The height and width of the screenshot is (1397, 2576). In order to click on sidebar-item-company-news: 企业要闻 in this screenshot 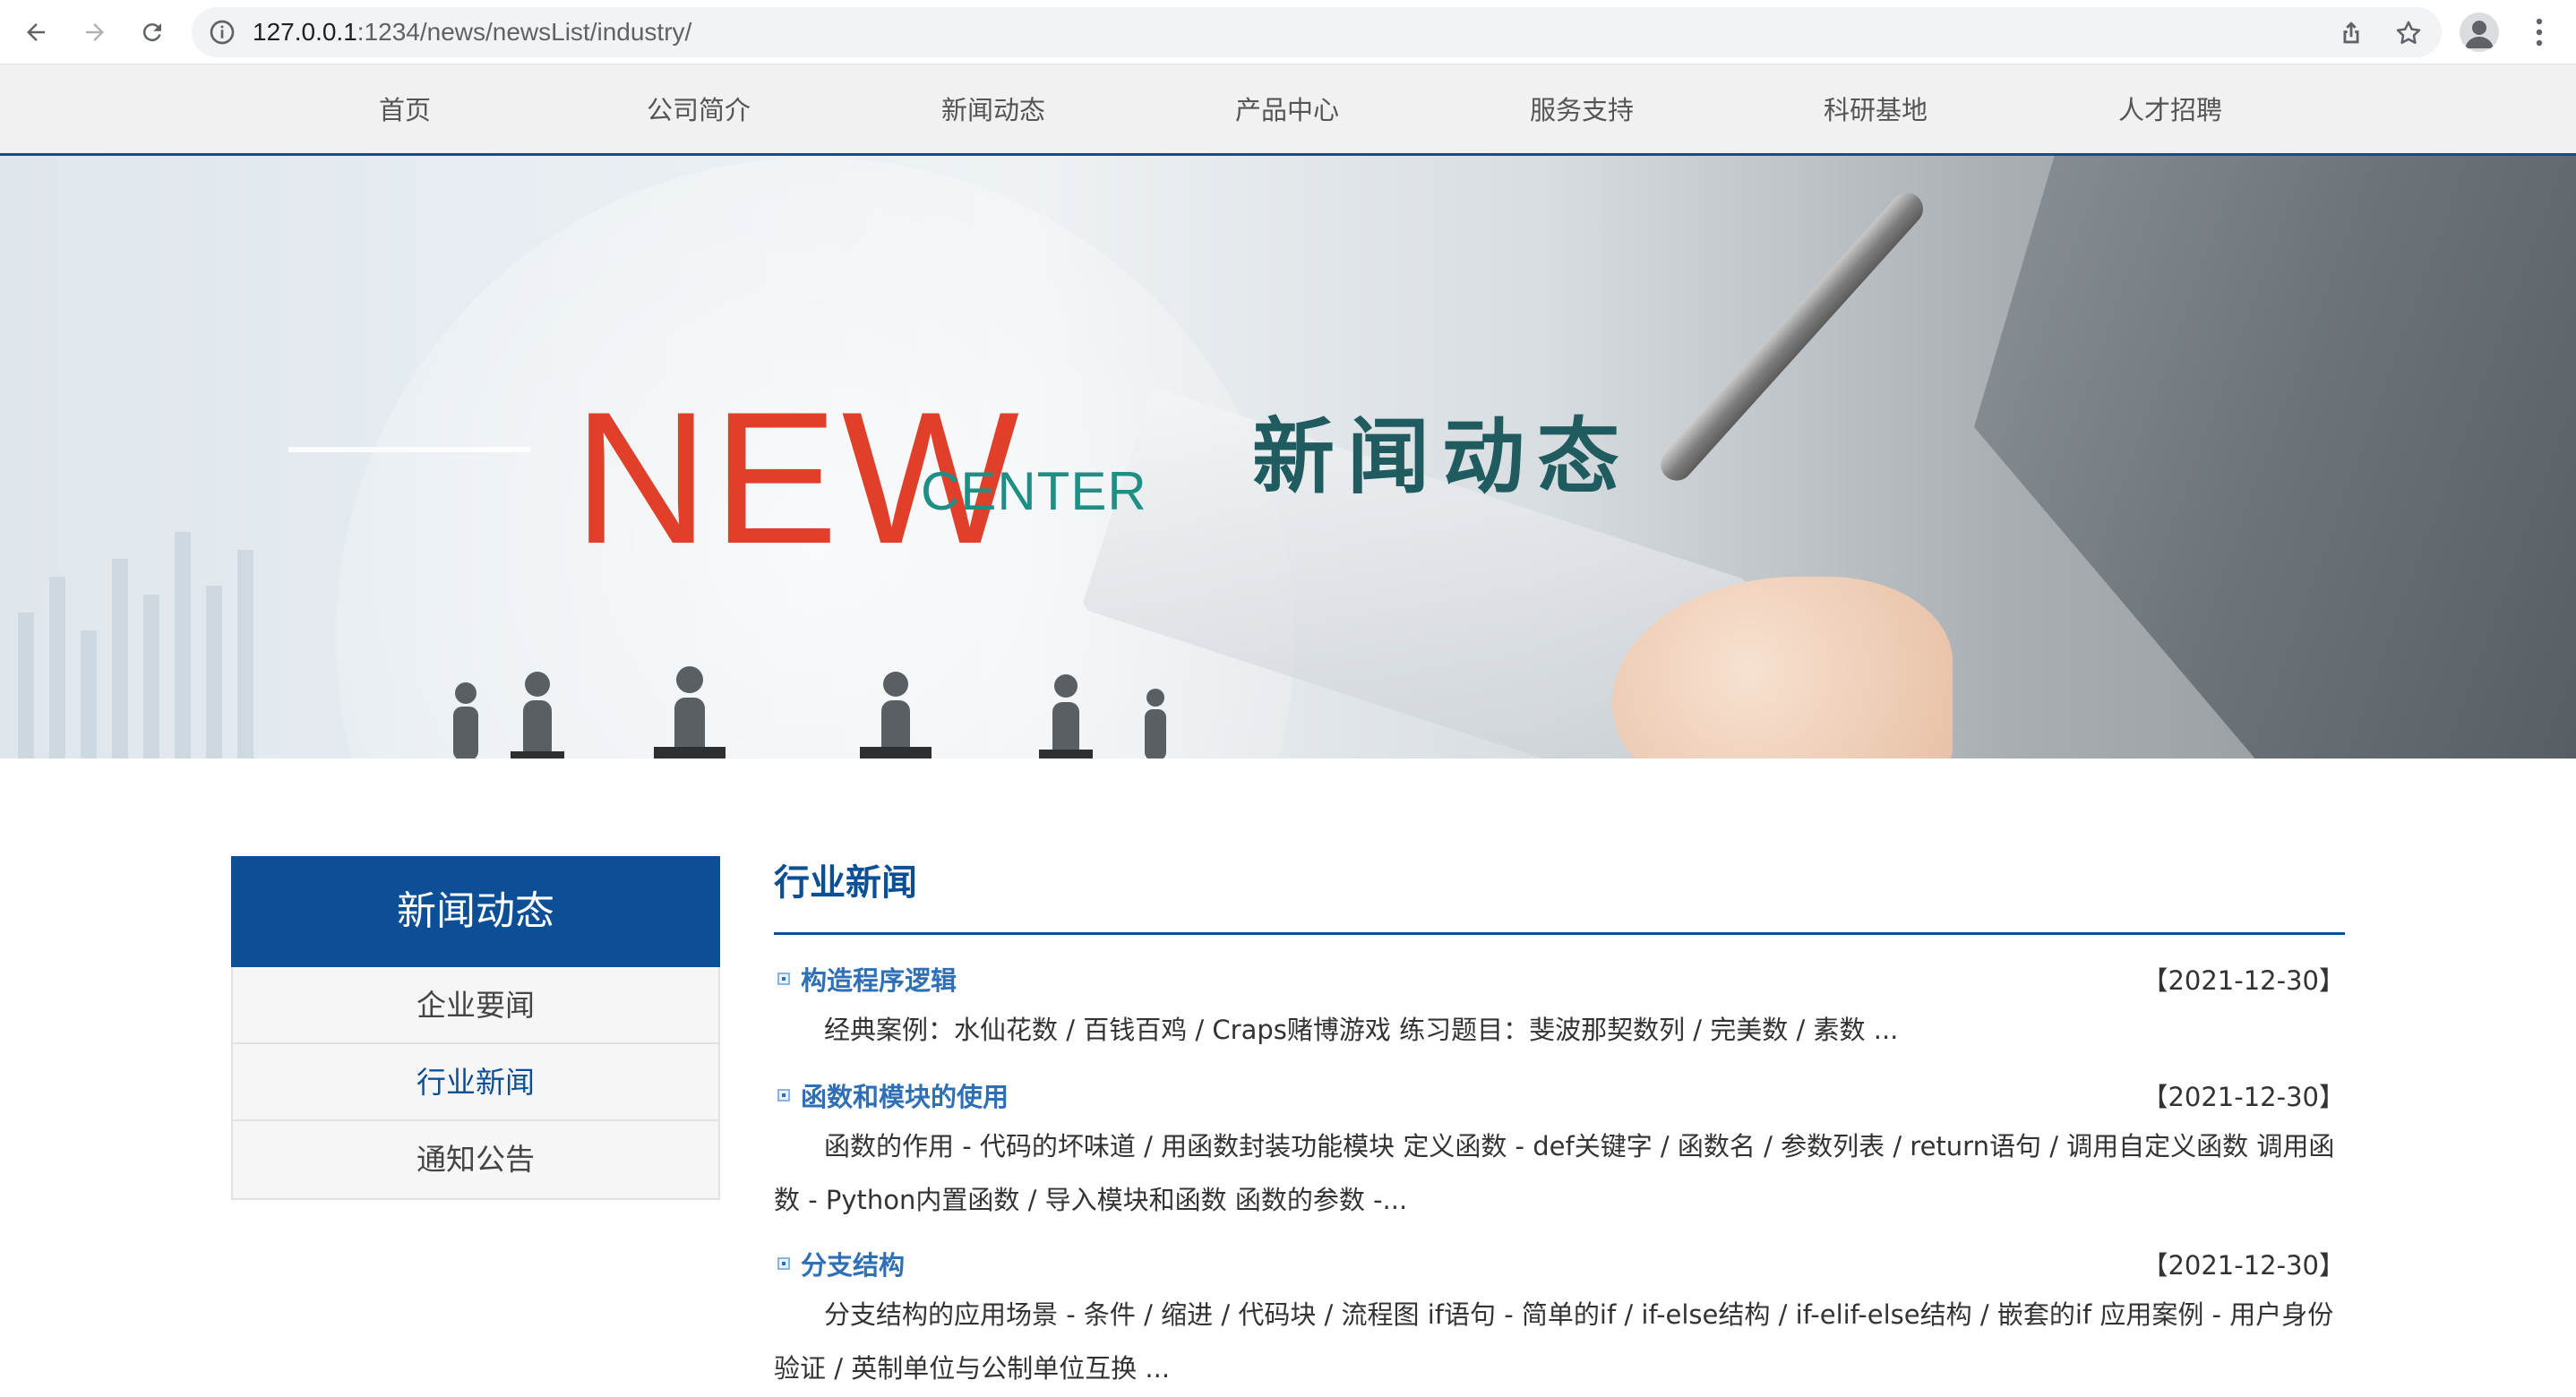, I will do `click(475, 1006)`.